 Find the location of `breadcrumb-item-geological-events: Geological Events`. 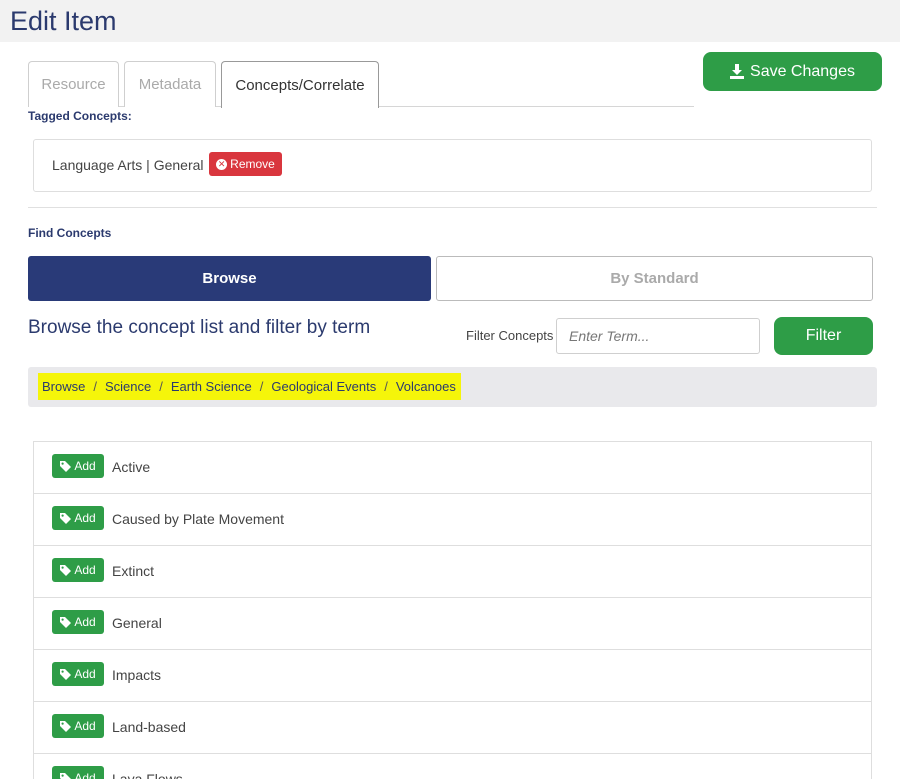

breadcrumb-item-geological-events: Geological Events is located at coordinates (323, 386).